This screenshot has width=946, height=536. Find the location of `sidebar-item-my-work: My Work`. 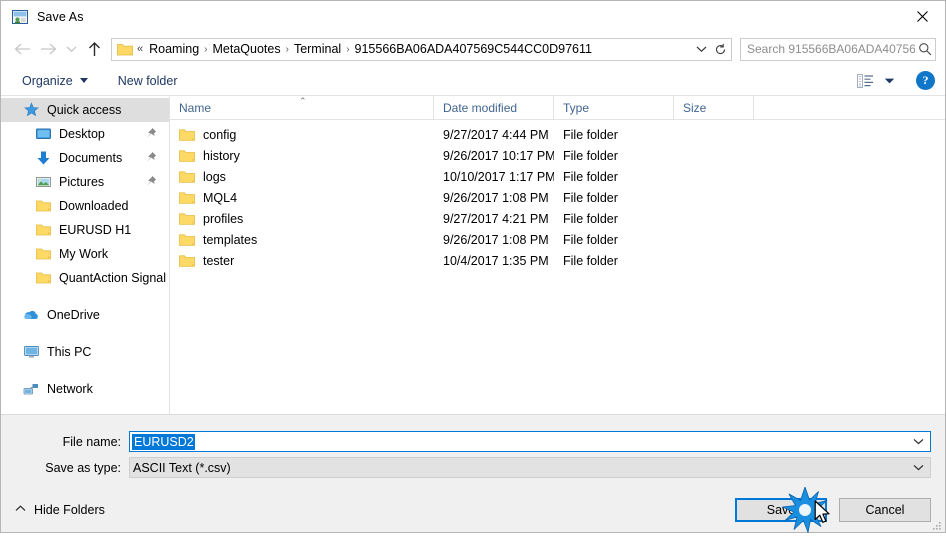

sidebar-item-my-work: My Work is located at coordinates (85, 254).